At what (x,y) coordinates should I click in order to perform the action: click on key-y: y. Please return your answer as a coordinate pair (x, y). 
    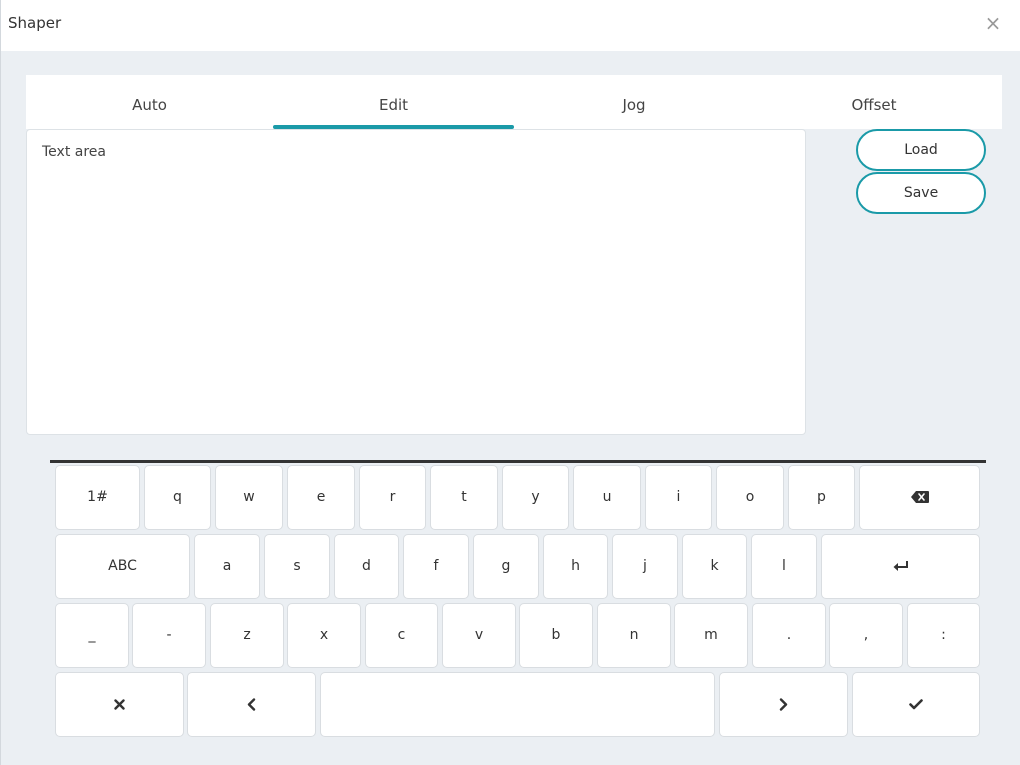
    Looking at the image, I should click on (535, 497).